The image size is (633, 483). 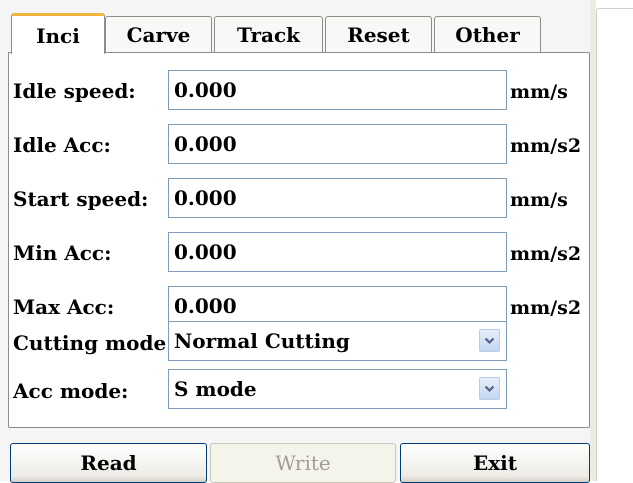 What do you see at coordinates (539, 92) in the screenshot?
I see `idle-speed-unit: mm/s` at bounding box center [539, 92].